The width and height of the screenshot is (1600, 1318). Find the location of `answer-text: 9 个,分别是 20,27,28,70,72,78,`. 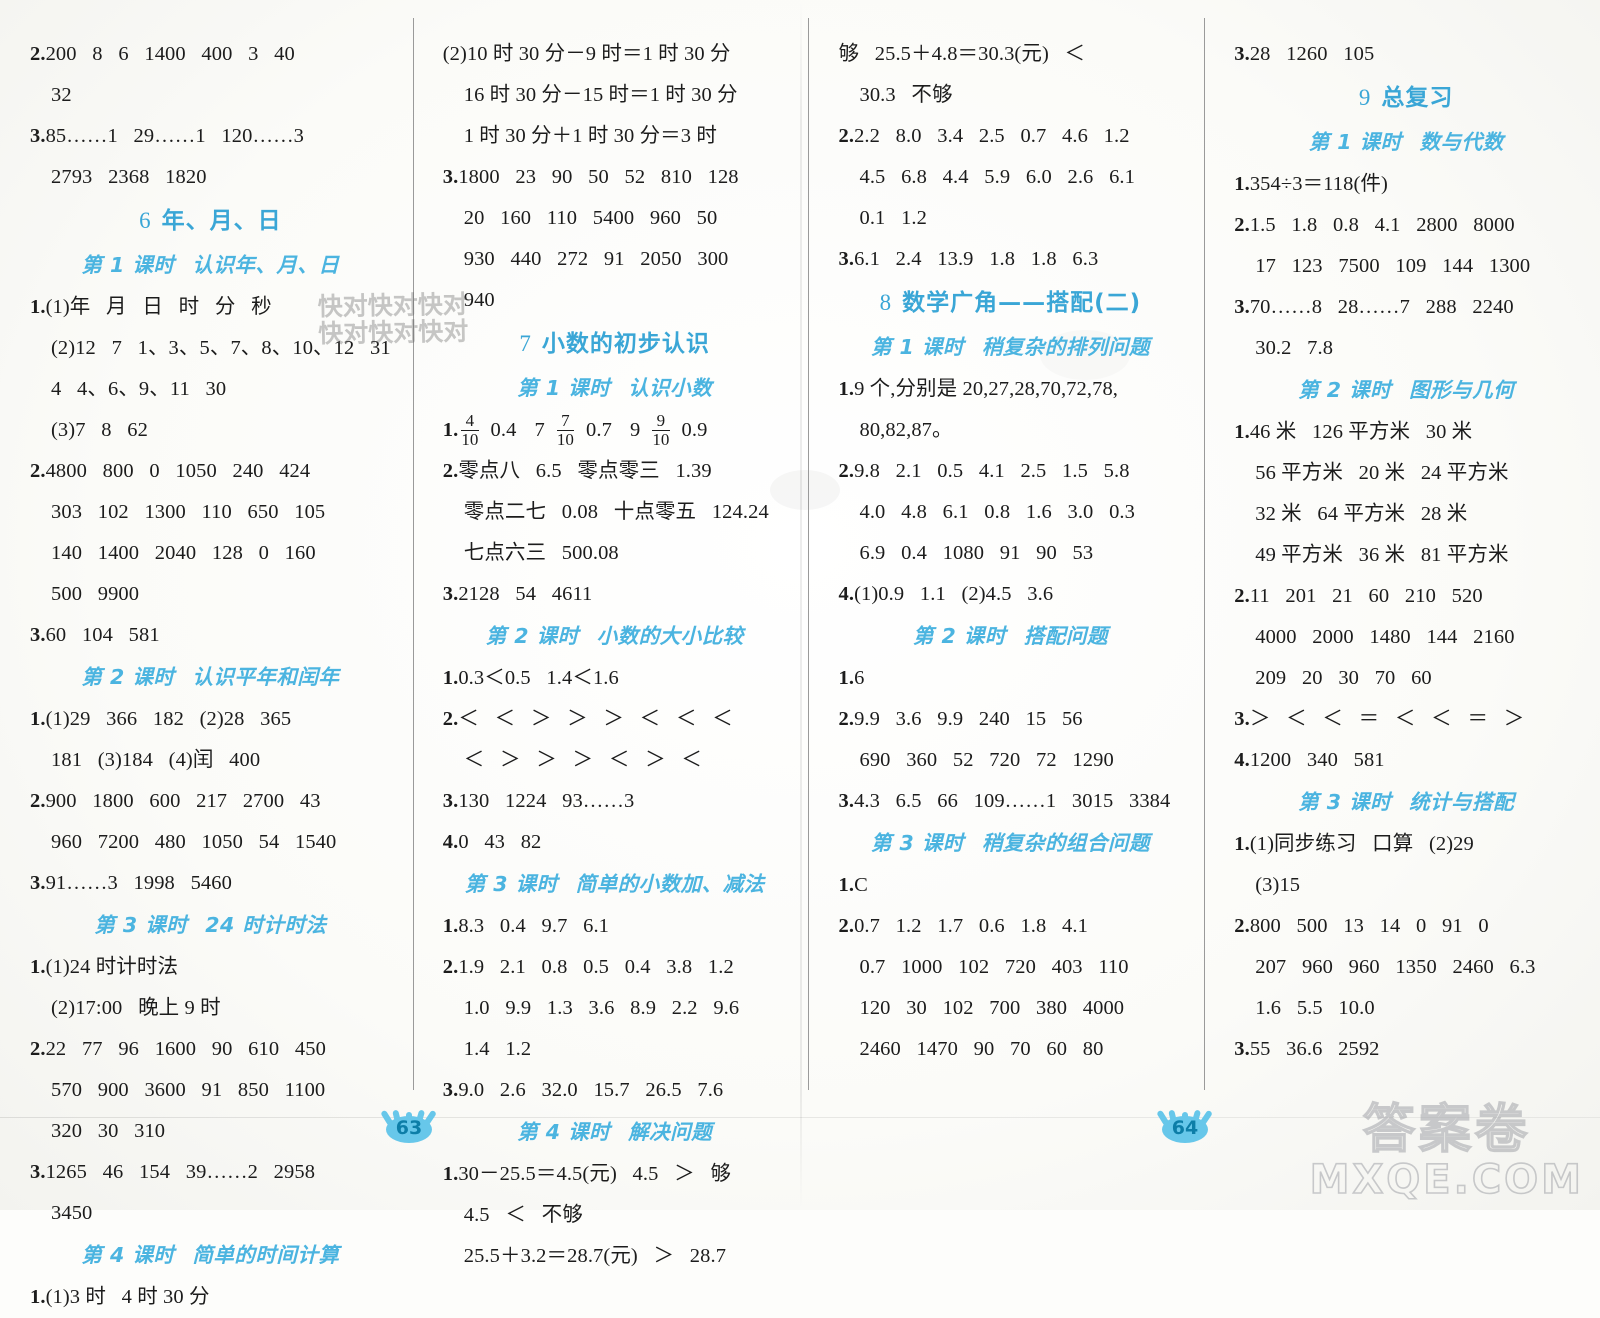

answer-text: 9 个,分别是 20,27,28,70,72,78, is located at coordinates (986, 389).